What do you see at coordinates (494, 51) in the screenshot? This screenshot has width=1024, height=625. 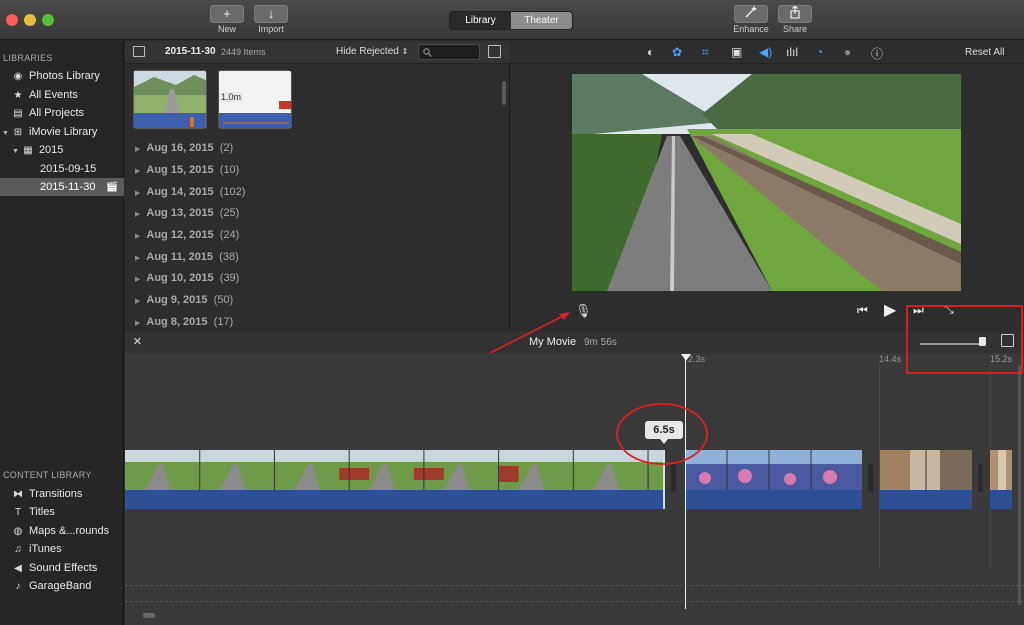 I see `filmstrip-view-icon` at bounding box center [494, 51].